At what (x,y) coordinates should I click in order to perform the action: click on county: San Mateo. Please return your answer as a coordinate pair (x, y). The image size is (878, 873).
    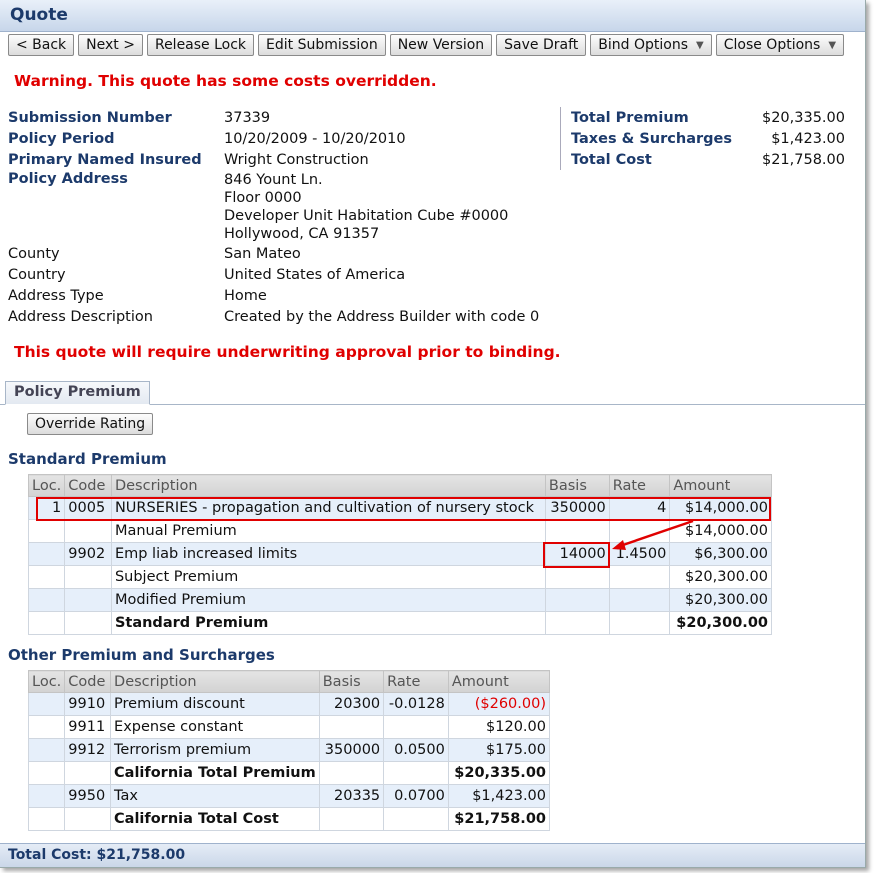
    Looking at the image, I should click on (262, 253).